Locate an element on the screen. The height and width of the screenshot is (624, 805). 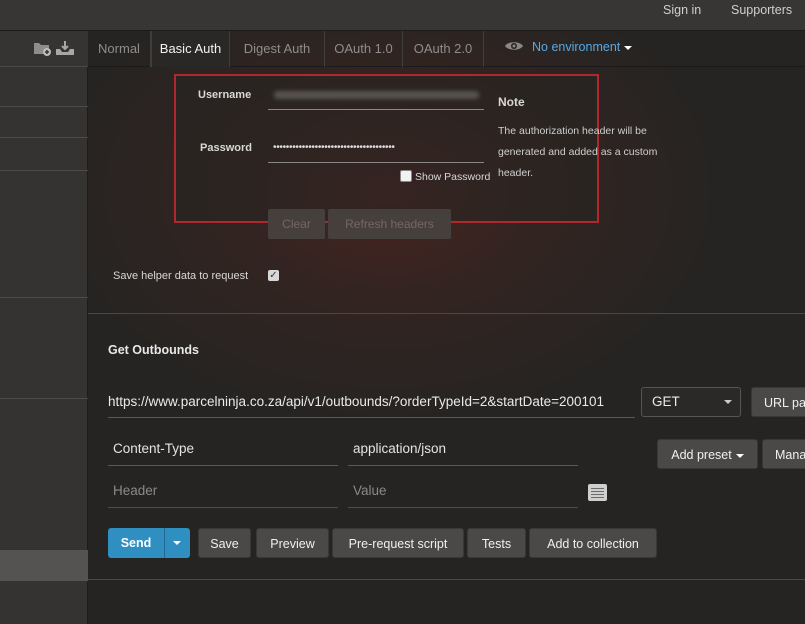
new-header-key-underline is located at coordinates (223, 507).